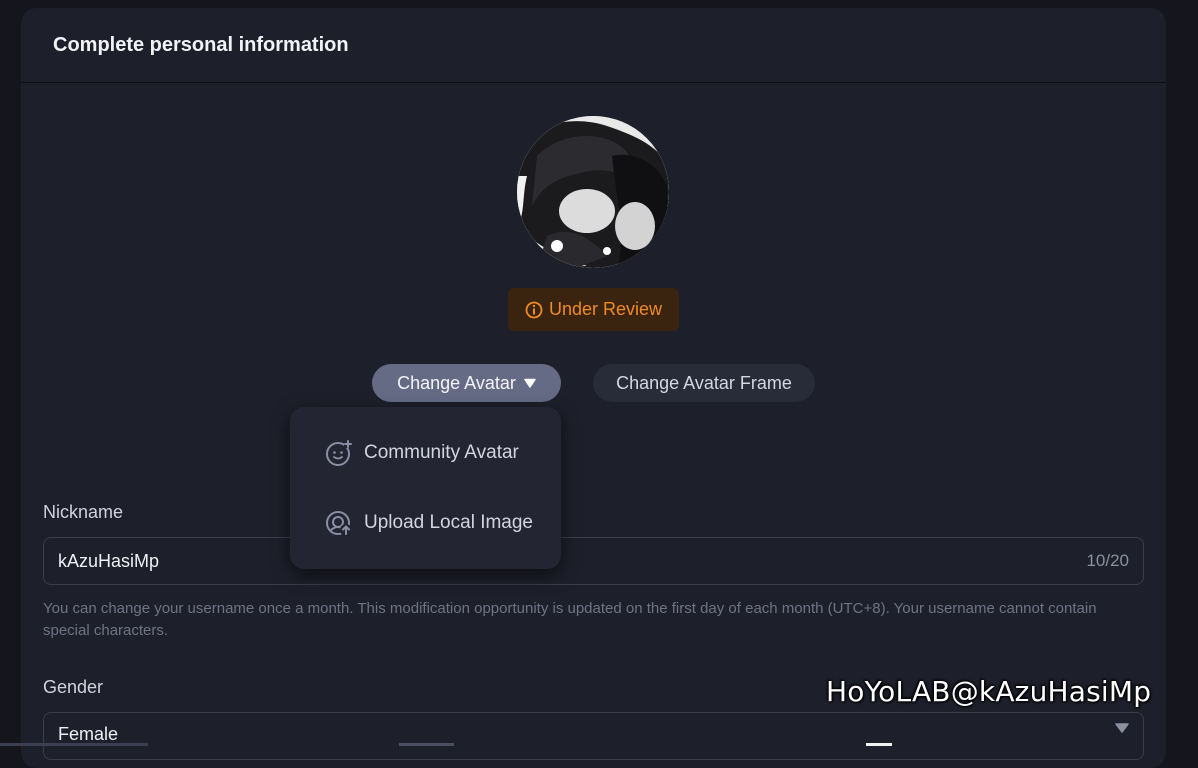 This screenshot has width=1198, height=768. I want to click on page-title: Complete personal information, so click(201, 44).